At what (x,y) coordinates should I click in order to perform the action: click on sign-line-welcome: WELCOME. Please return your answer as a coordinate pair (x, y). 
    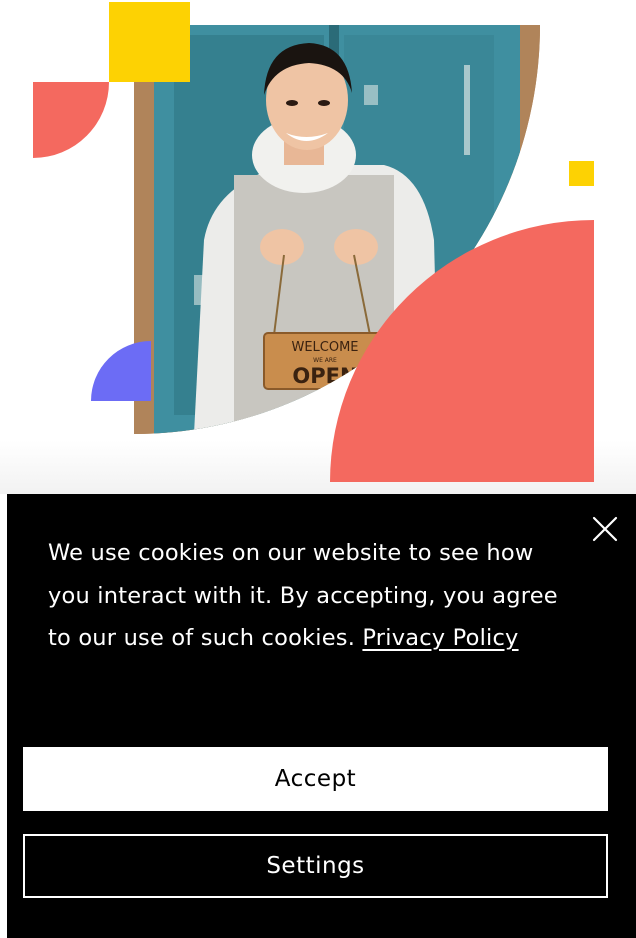
    Looking at the image, I should click on (324, 347).